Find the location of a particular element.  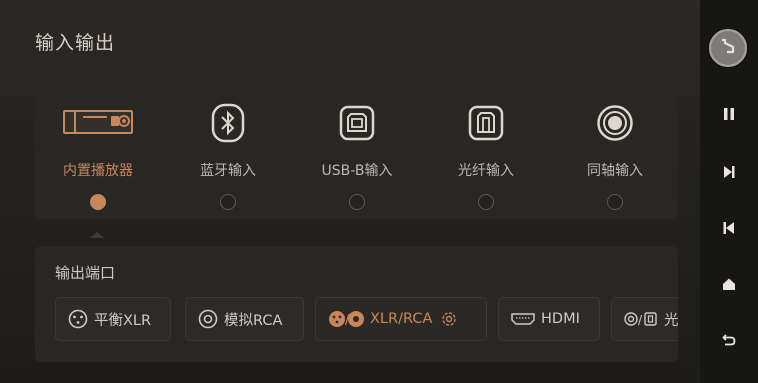

port-hdmi: HDMI is located at coordinates (549, 319).